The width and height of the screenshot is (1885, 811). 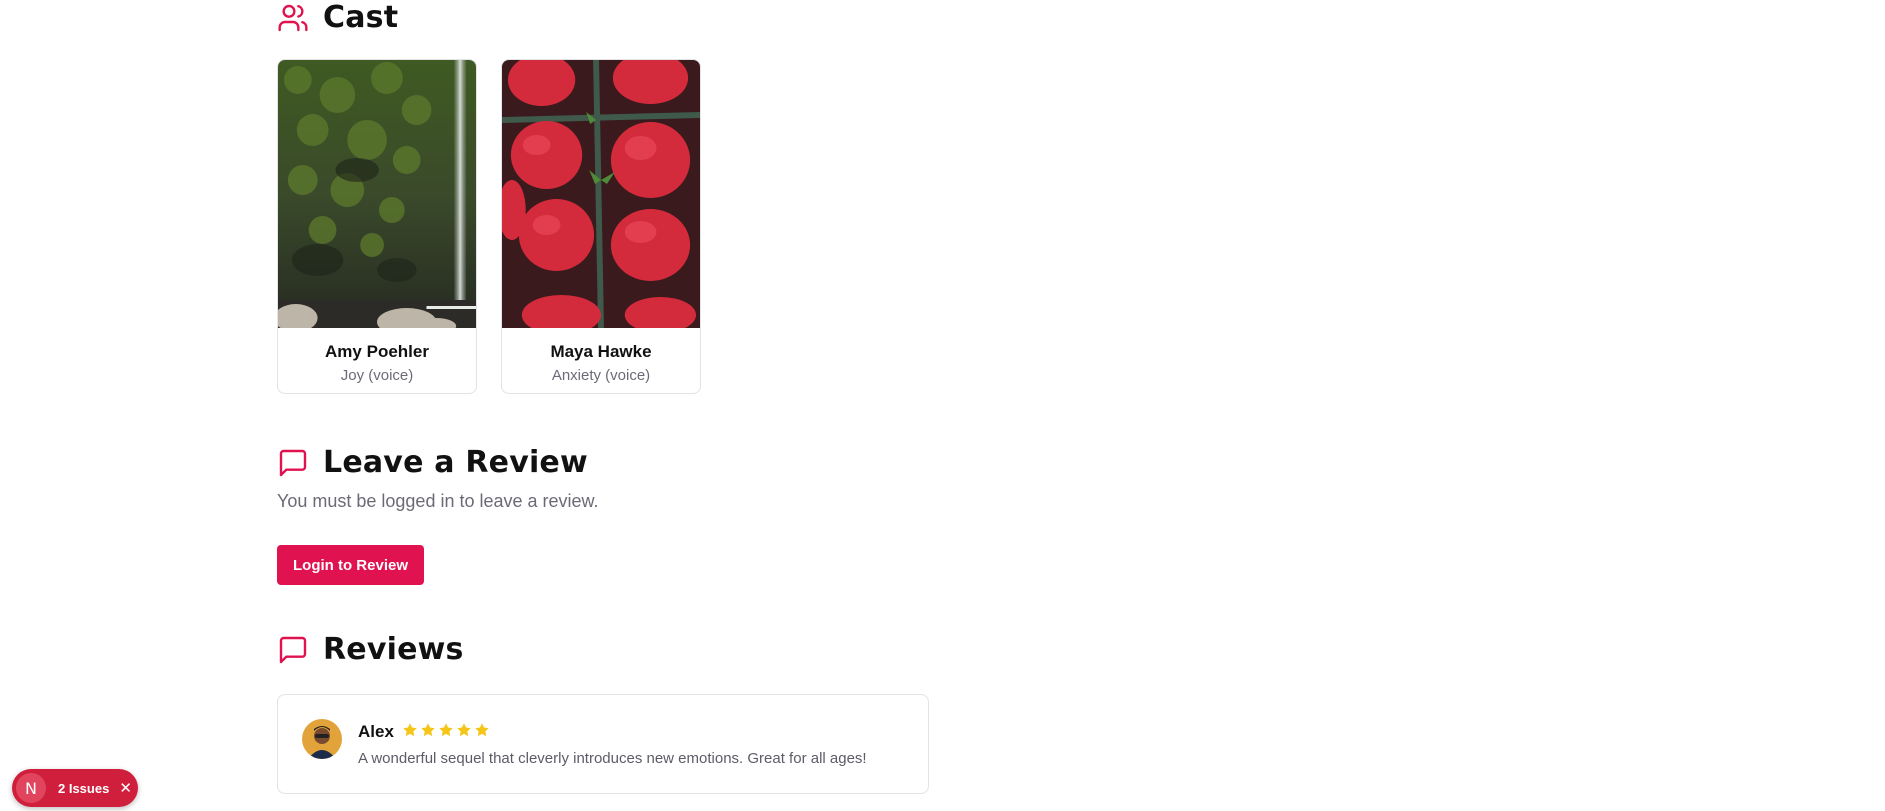 What do you see at coordinates (83, 788) in the screenshot?
I see `issues-count: 2 Issues` at bounding box center [83, 788].